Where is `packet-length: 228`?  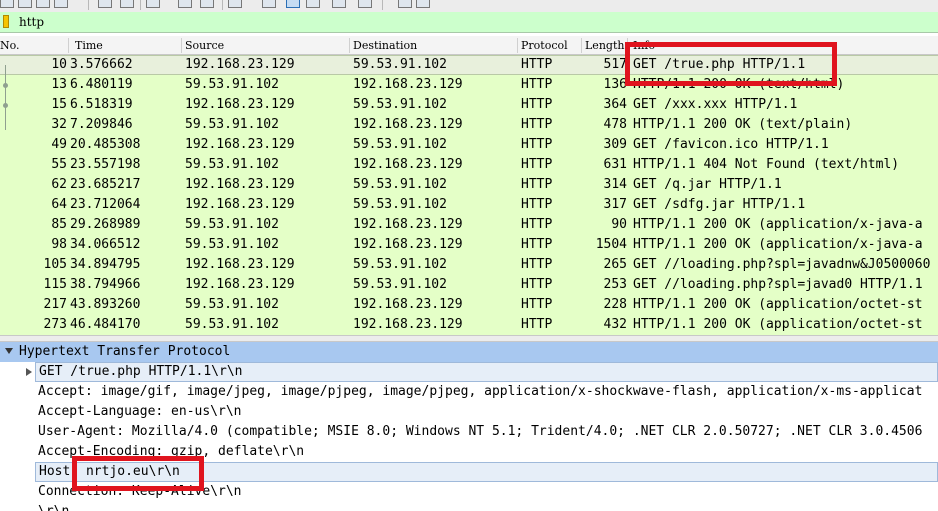 packet-length: 228 is located at coordinates (615, 304).